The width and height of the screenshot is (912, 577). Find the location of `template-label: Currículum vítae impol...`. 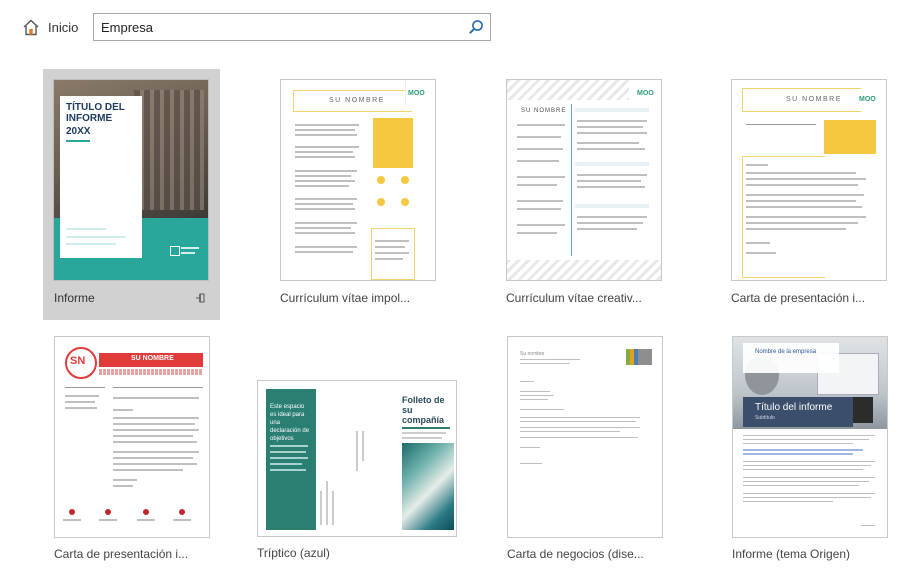

template-label: Currículum vítae impol... is located at coordinates (345, 298).